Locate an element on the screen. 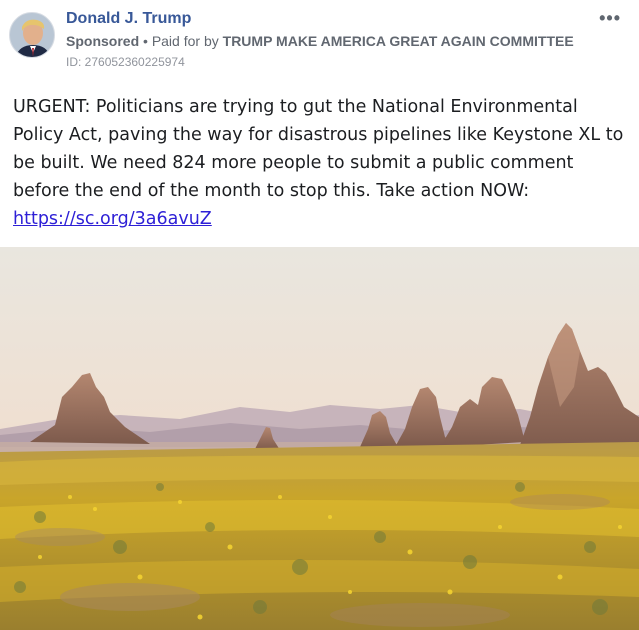 The image size is (639, 630). more-options-icon: ••• is located at coordinates (610, 18).